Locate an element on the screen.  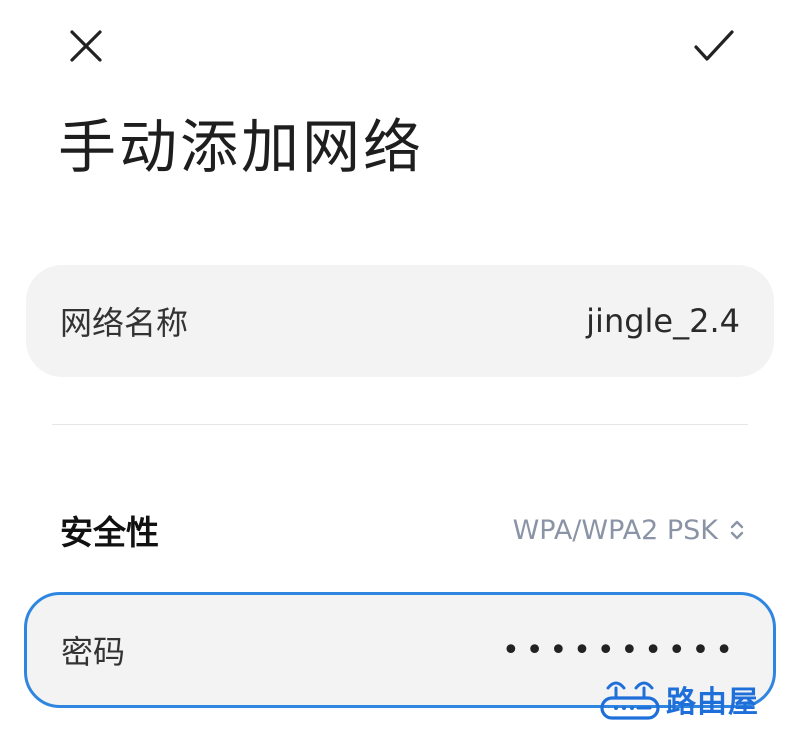
page-title: 手动添加网络 is located at coordinates (241, 147).